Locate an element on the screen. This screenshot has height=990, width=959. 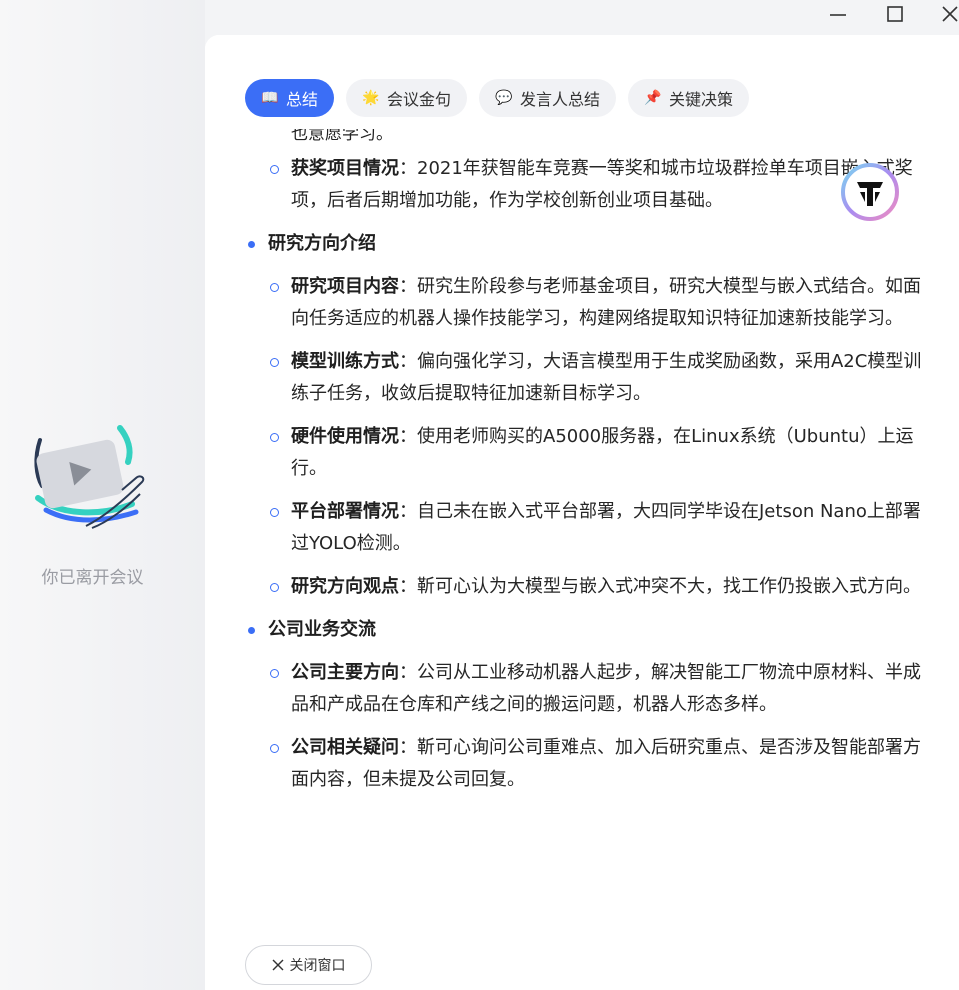
left-meeting-status: 你已离开会议 is located at coordinates (92, 578).